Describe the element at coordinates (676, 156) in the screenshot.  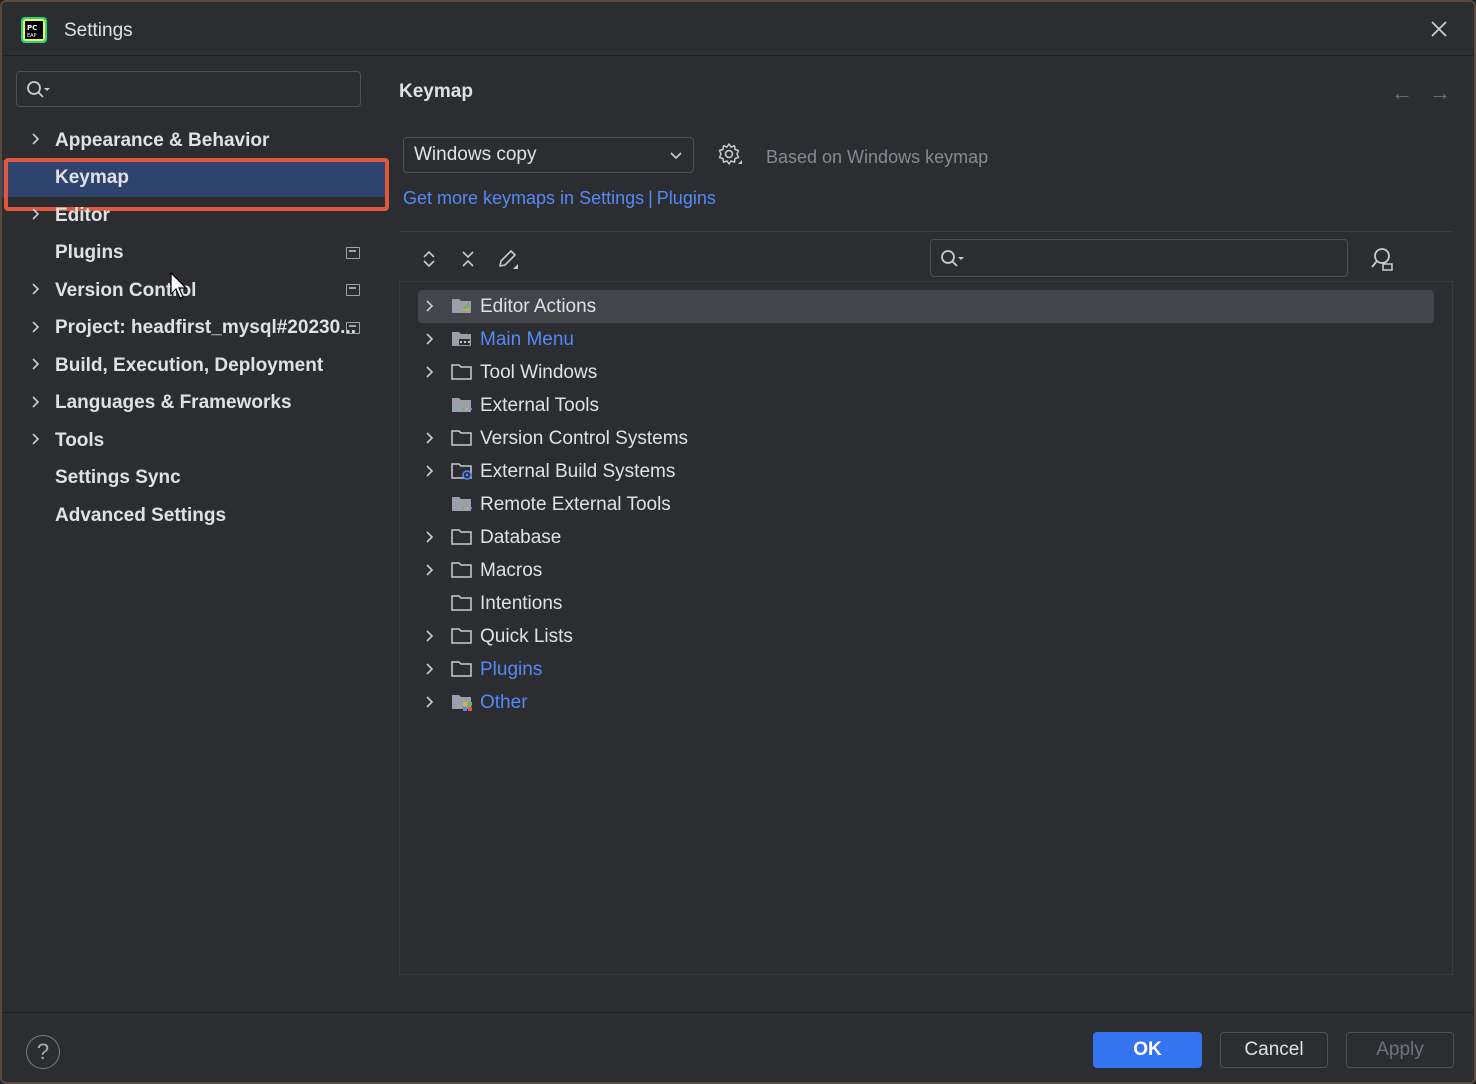
I see `chevron-down-icon` at that location.